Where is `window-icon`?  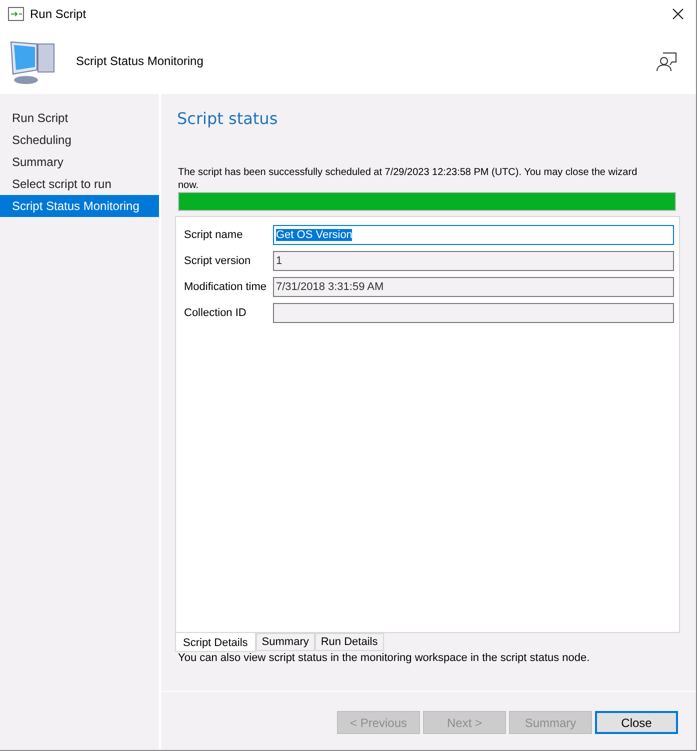 window-icon is located at coordinates (16, 14).